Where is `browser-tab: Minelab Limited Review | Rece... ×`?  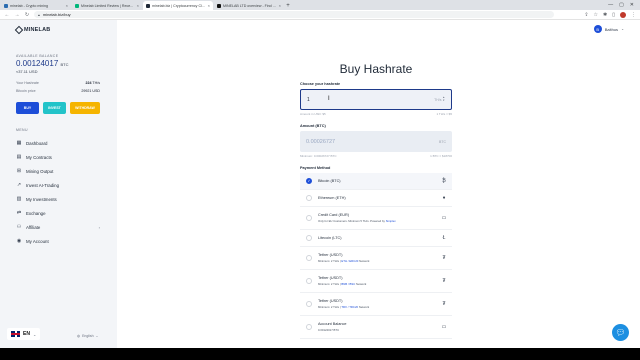 browser-tab: Minelab Limited Review | Rece... × is located at coordinates (107, 5).